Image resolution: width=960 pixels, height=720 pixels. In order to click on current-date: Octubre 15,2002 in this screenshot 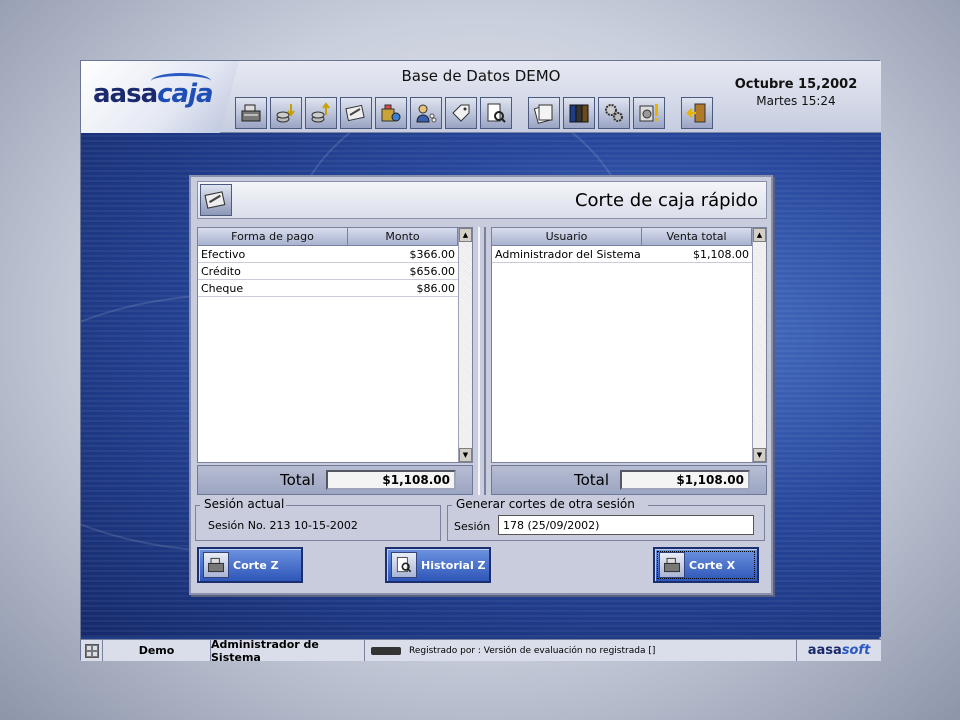, I will do `click(796, 84)`.